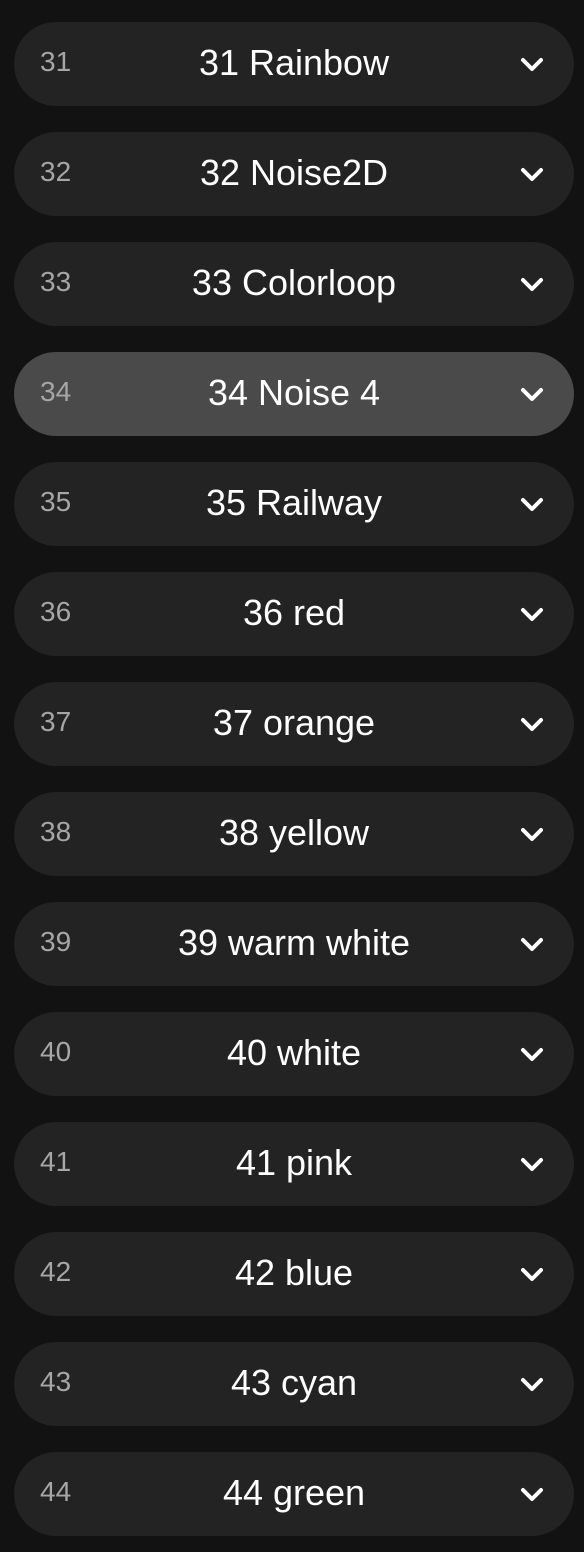 This screenshot has height=1552, width=584. What do you see at coordinates (56, 1161) in the screenshot?
I see `preset-number: 41` at bounding box center [56, 1161].